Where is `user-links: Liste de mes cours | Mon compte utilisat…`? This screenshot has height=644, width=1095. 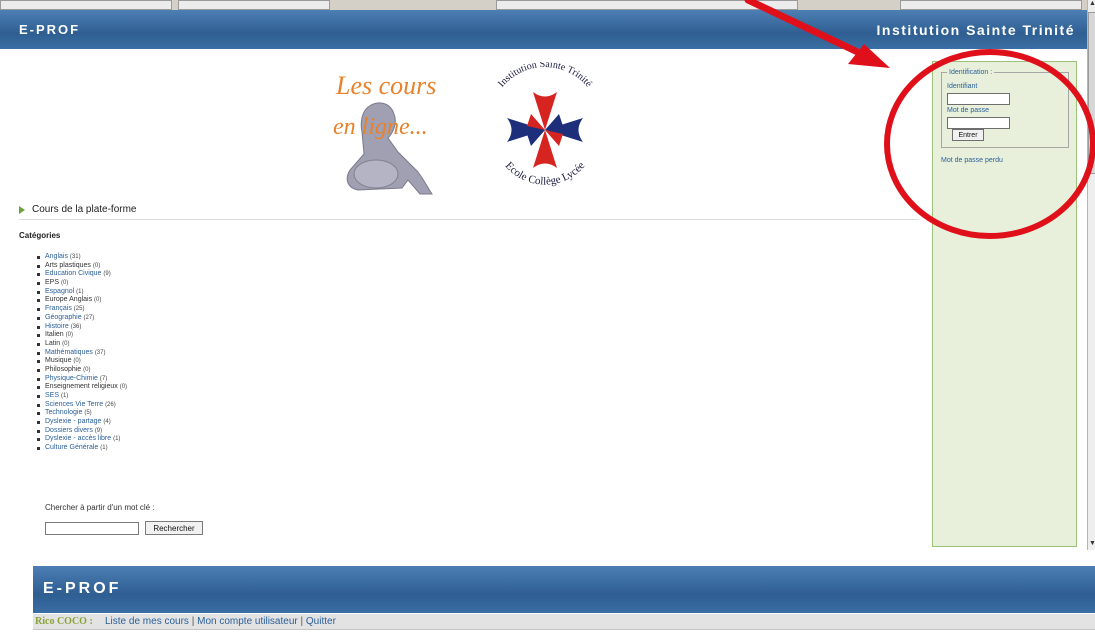 user-links: Liste de mes cours | Mon compte utilisat… is located at coordinates (220, 621).